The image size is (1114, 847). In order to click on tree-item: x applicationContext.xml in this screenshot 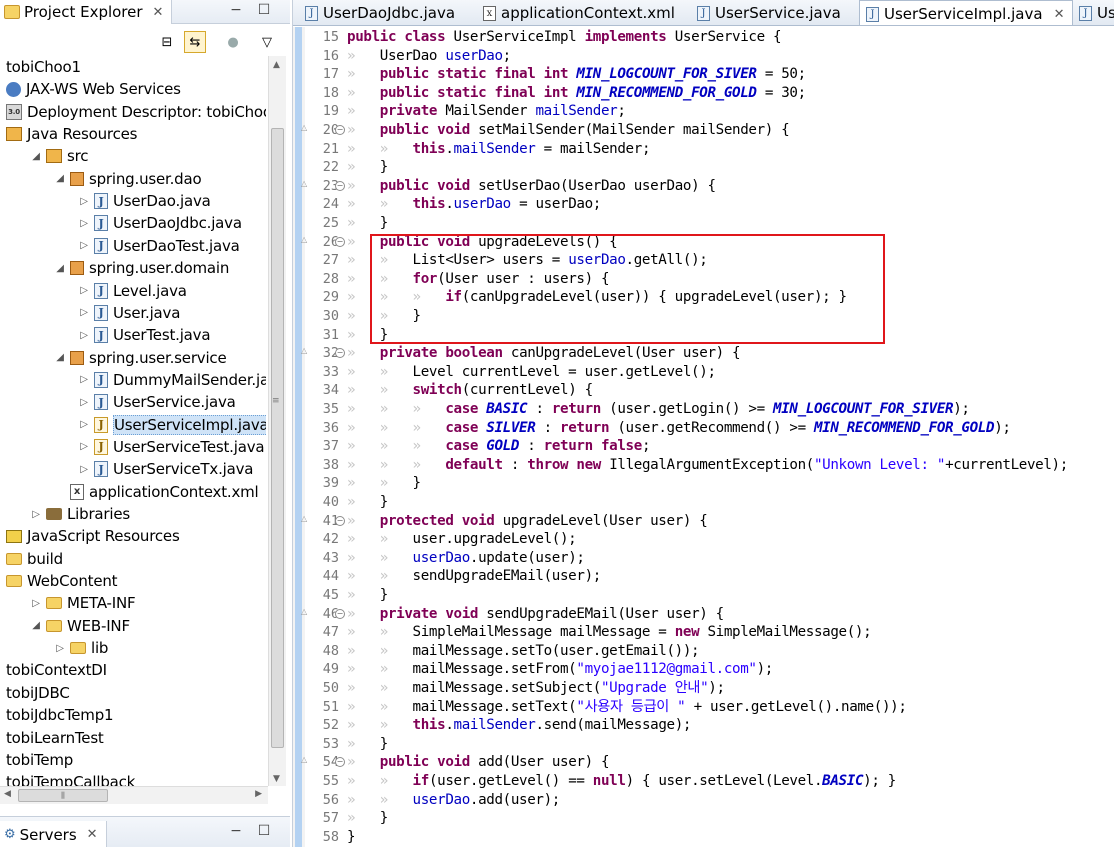, I will do `click(156, 492)`.